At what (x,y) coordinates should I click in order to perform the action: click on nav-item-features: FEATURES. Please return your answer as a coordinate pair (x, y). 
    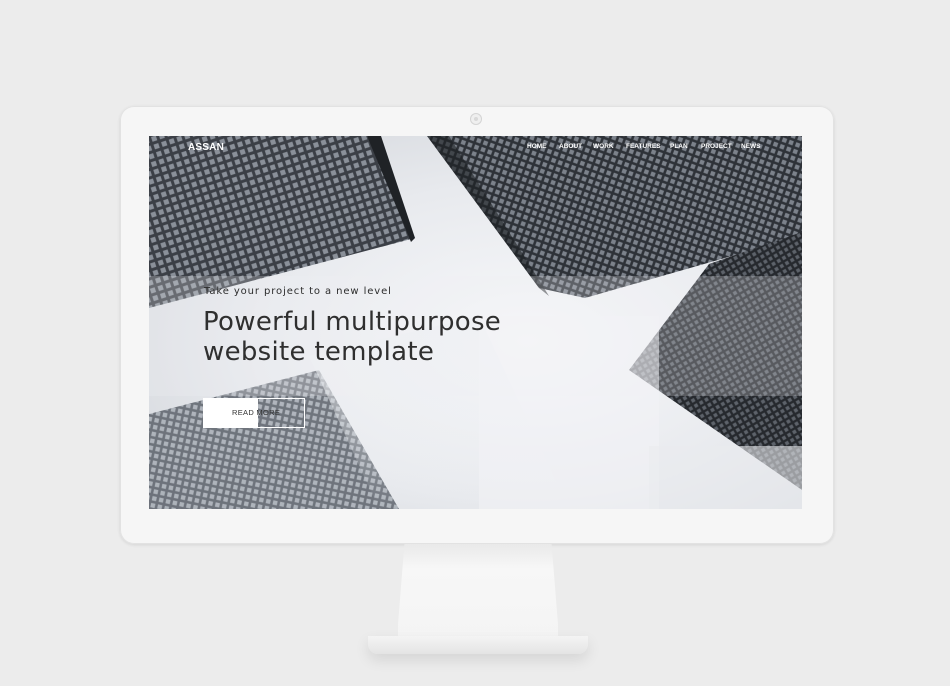
    Looking at the image, I should click on (643, 146).